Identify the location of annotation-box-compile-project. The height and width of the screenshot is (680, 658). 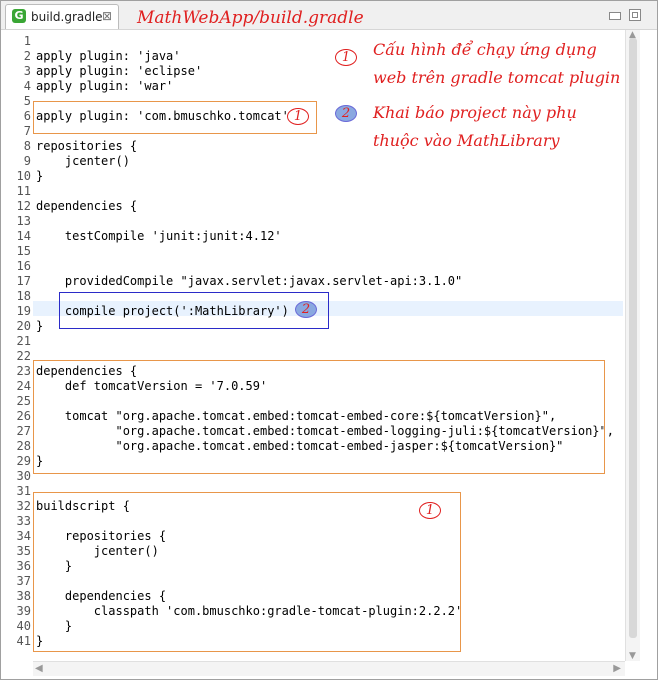
(194, 310).